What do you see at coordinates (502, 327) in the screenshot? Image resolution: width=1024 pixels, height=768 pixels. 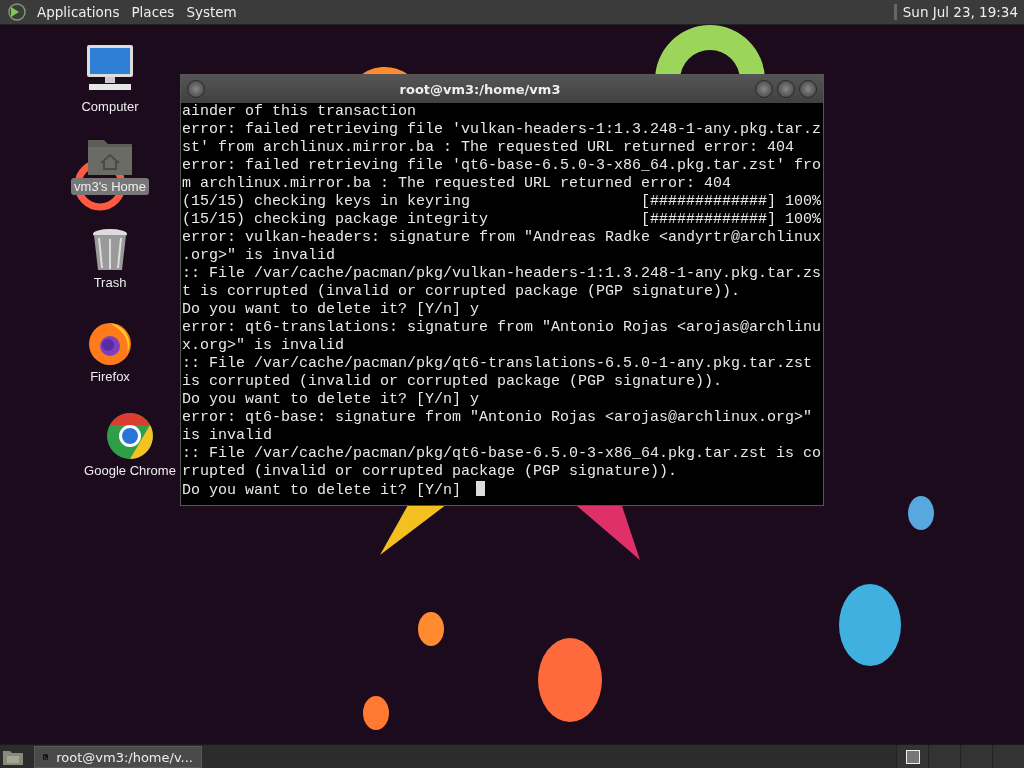 I see `terminal-line: error: qt6-translations: signature from "Antonio Rojas <arojas@archlinu` at bounding box center [502, 327].